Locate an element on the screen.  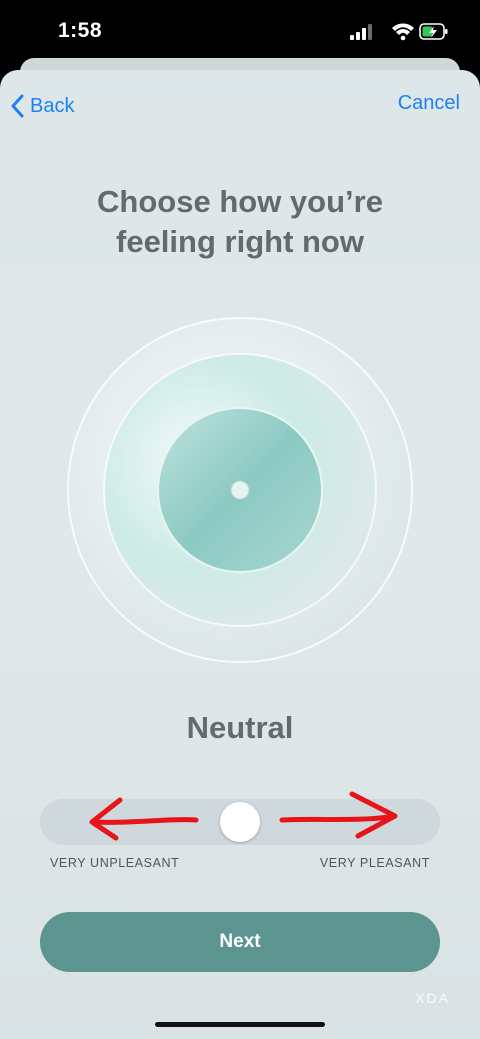
status-bar: 1:58 is located at coordinates (240, 31).